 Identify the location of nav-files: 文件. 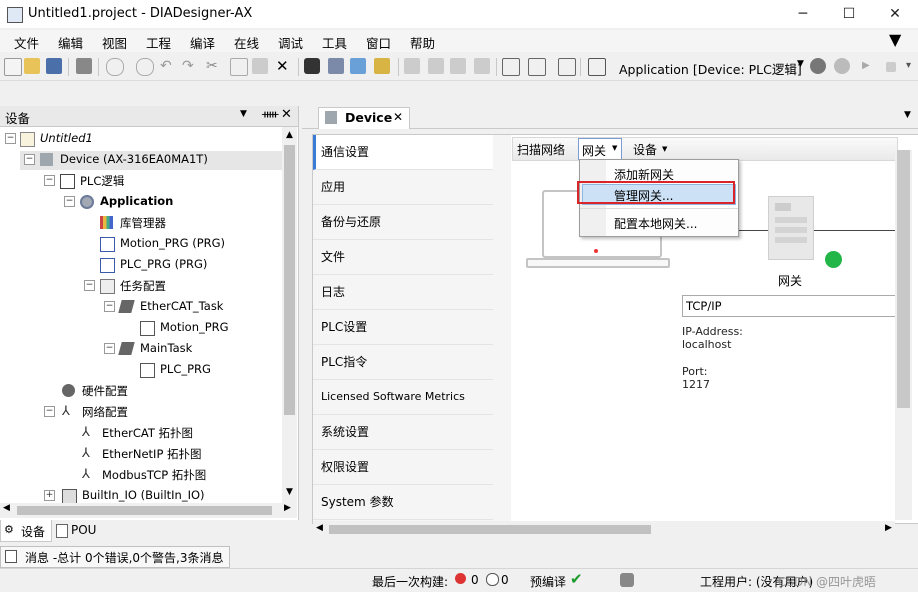
(403, 257).